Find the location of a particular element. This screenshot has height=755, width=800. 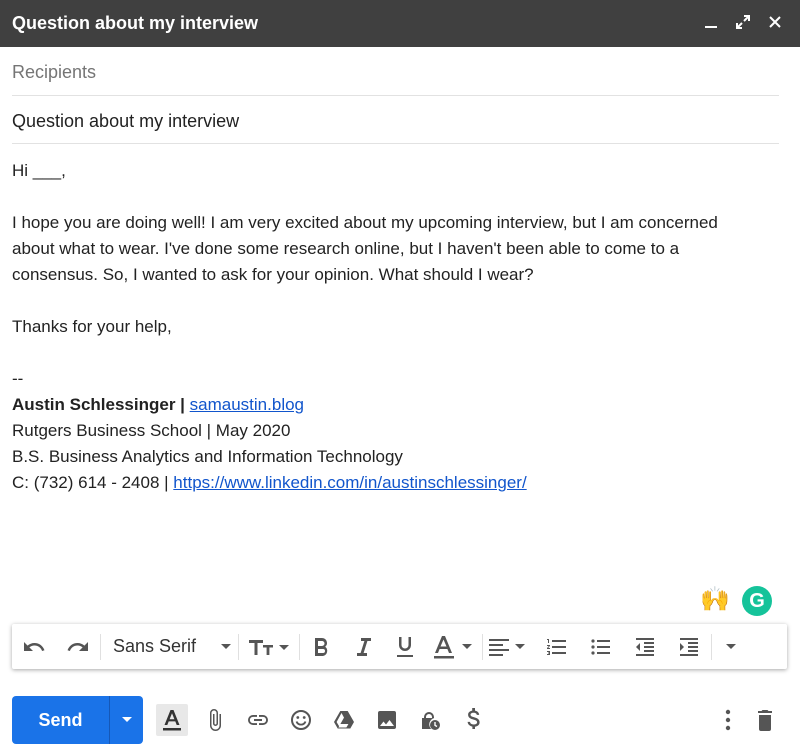

link-icon is located at coordinates (258, 720).